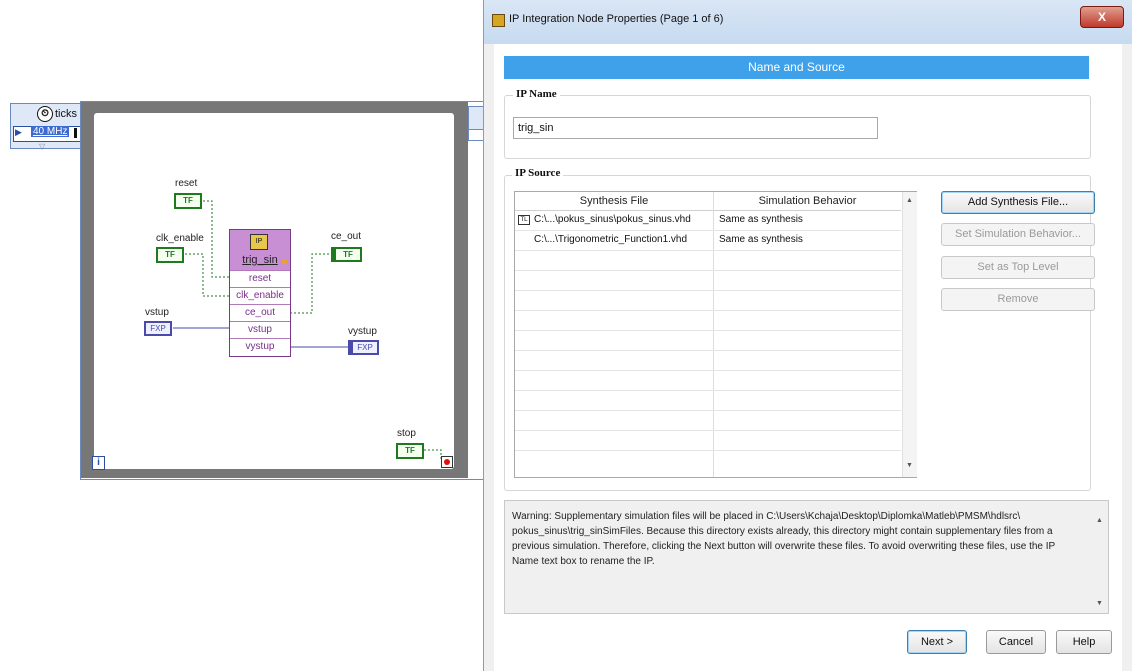  I want to click on ip-node-terminal-reset: reset, so click(260, 278).